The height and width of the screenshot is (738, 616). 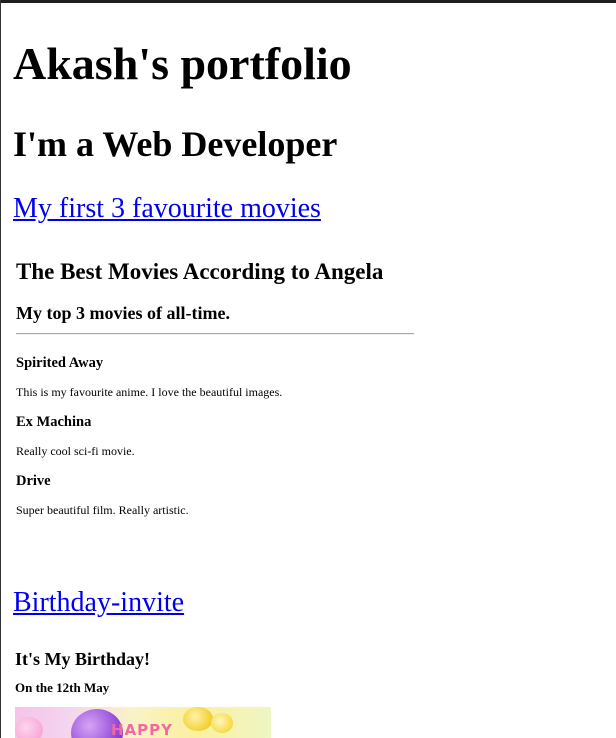 What do you see at coordinates (54, 422) in the screenshot?
I see `movie-title: Ex Machina` at bounding box center [54, 422].